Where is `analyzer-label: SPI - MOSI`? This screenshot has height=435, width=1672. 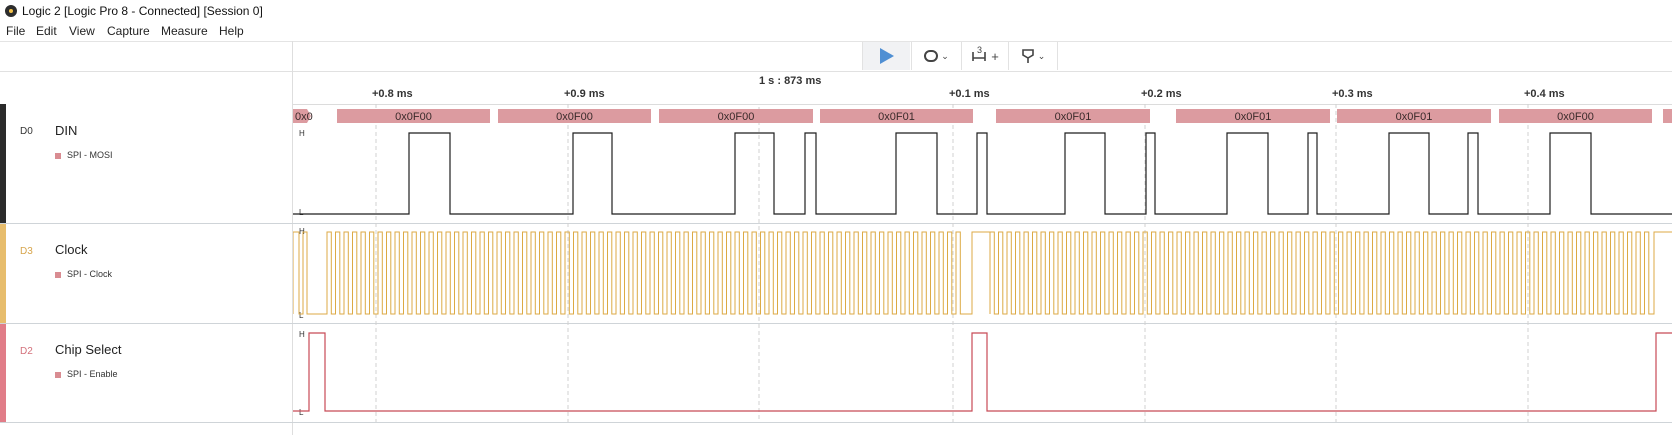 analyzer-label: SPI - MOSI is located at coordinates (84, 155).